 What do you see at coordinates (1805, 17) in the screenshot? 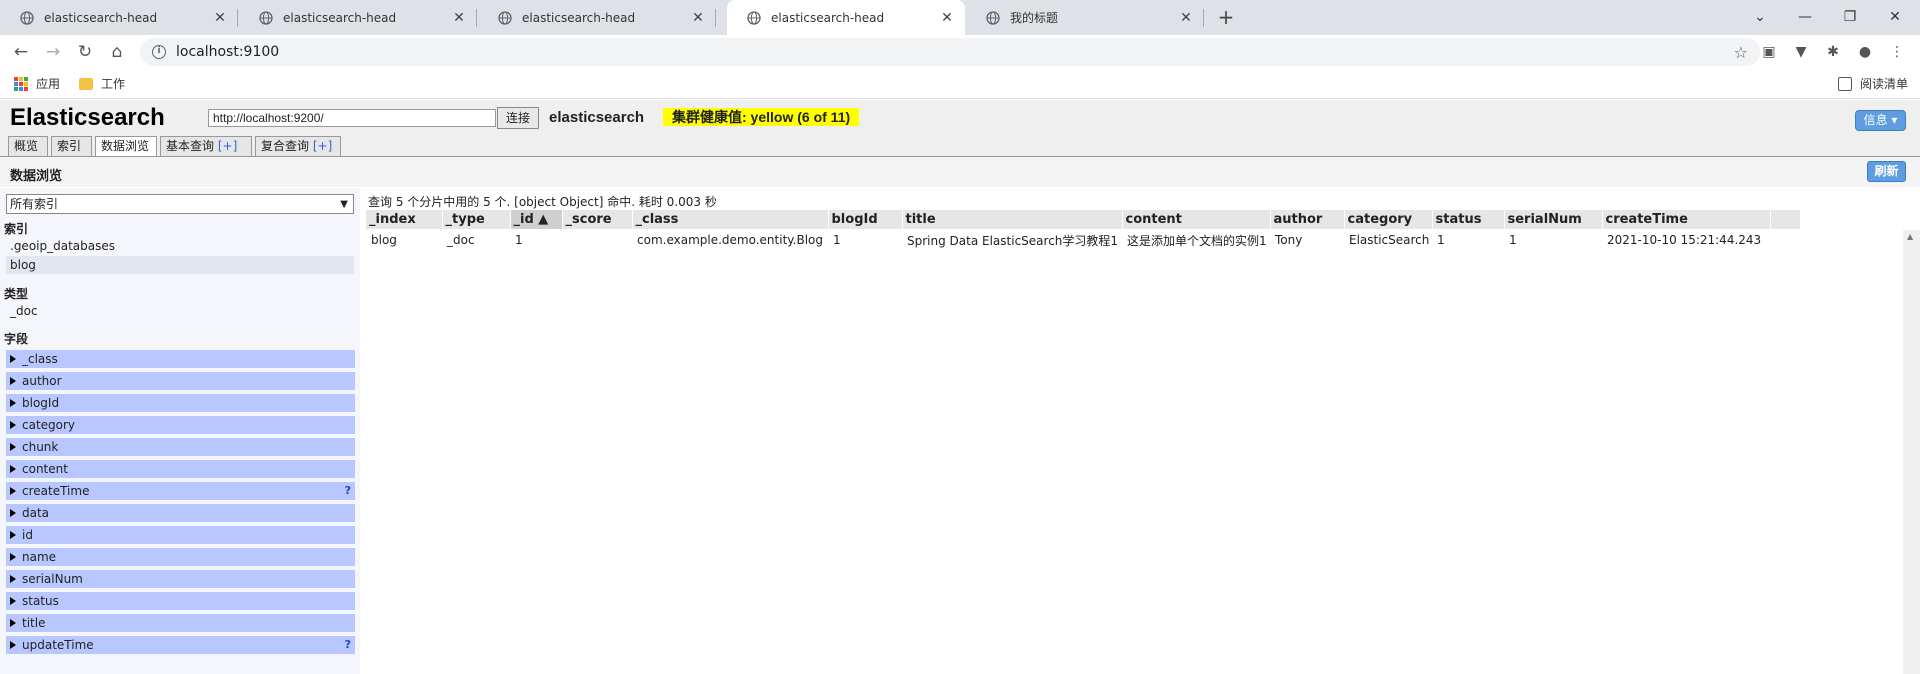
I see `minimize-button: —` at bounding box center [1805, 17].